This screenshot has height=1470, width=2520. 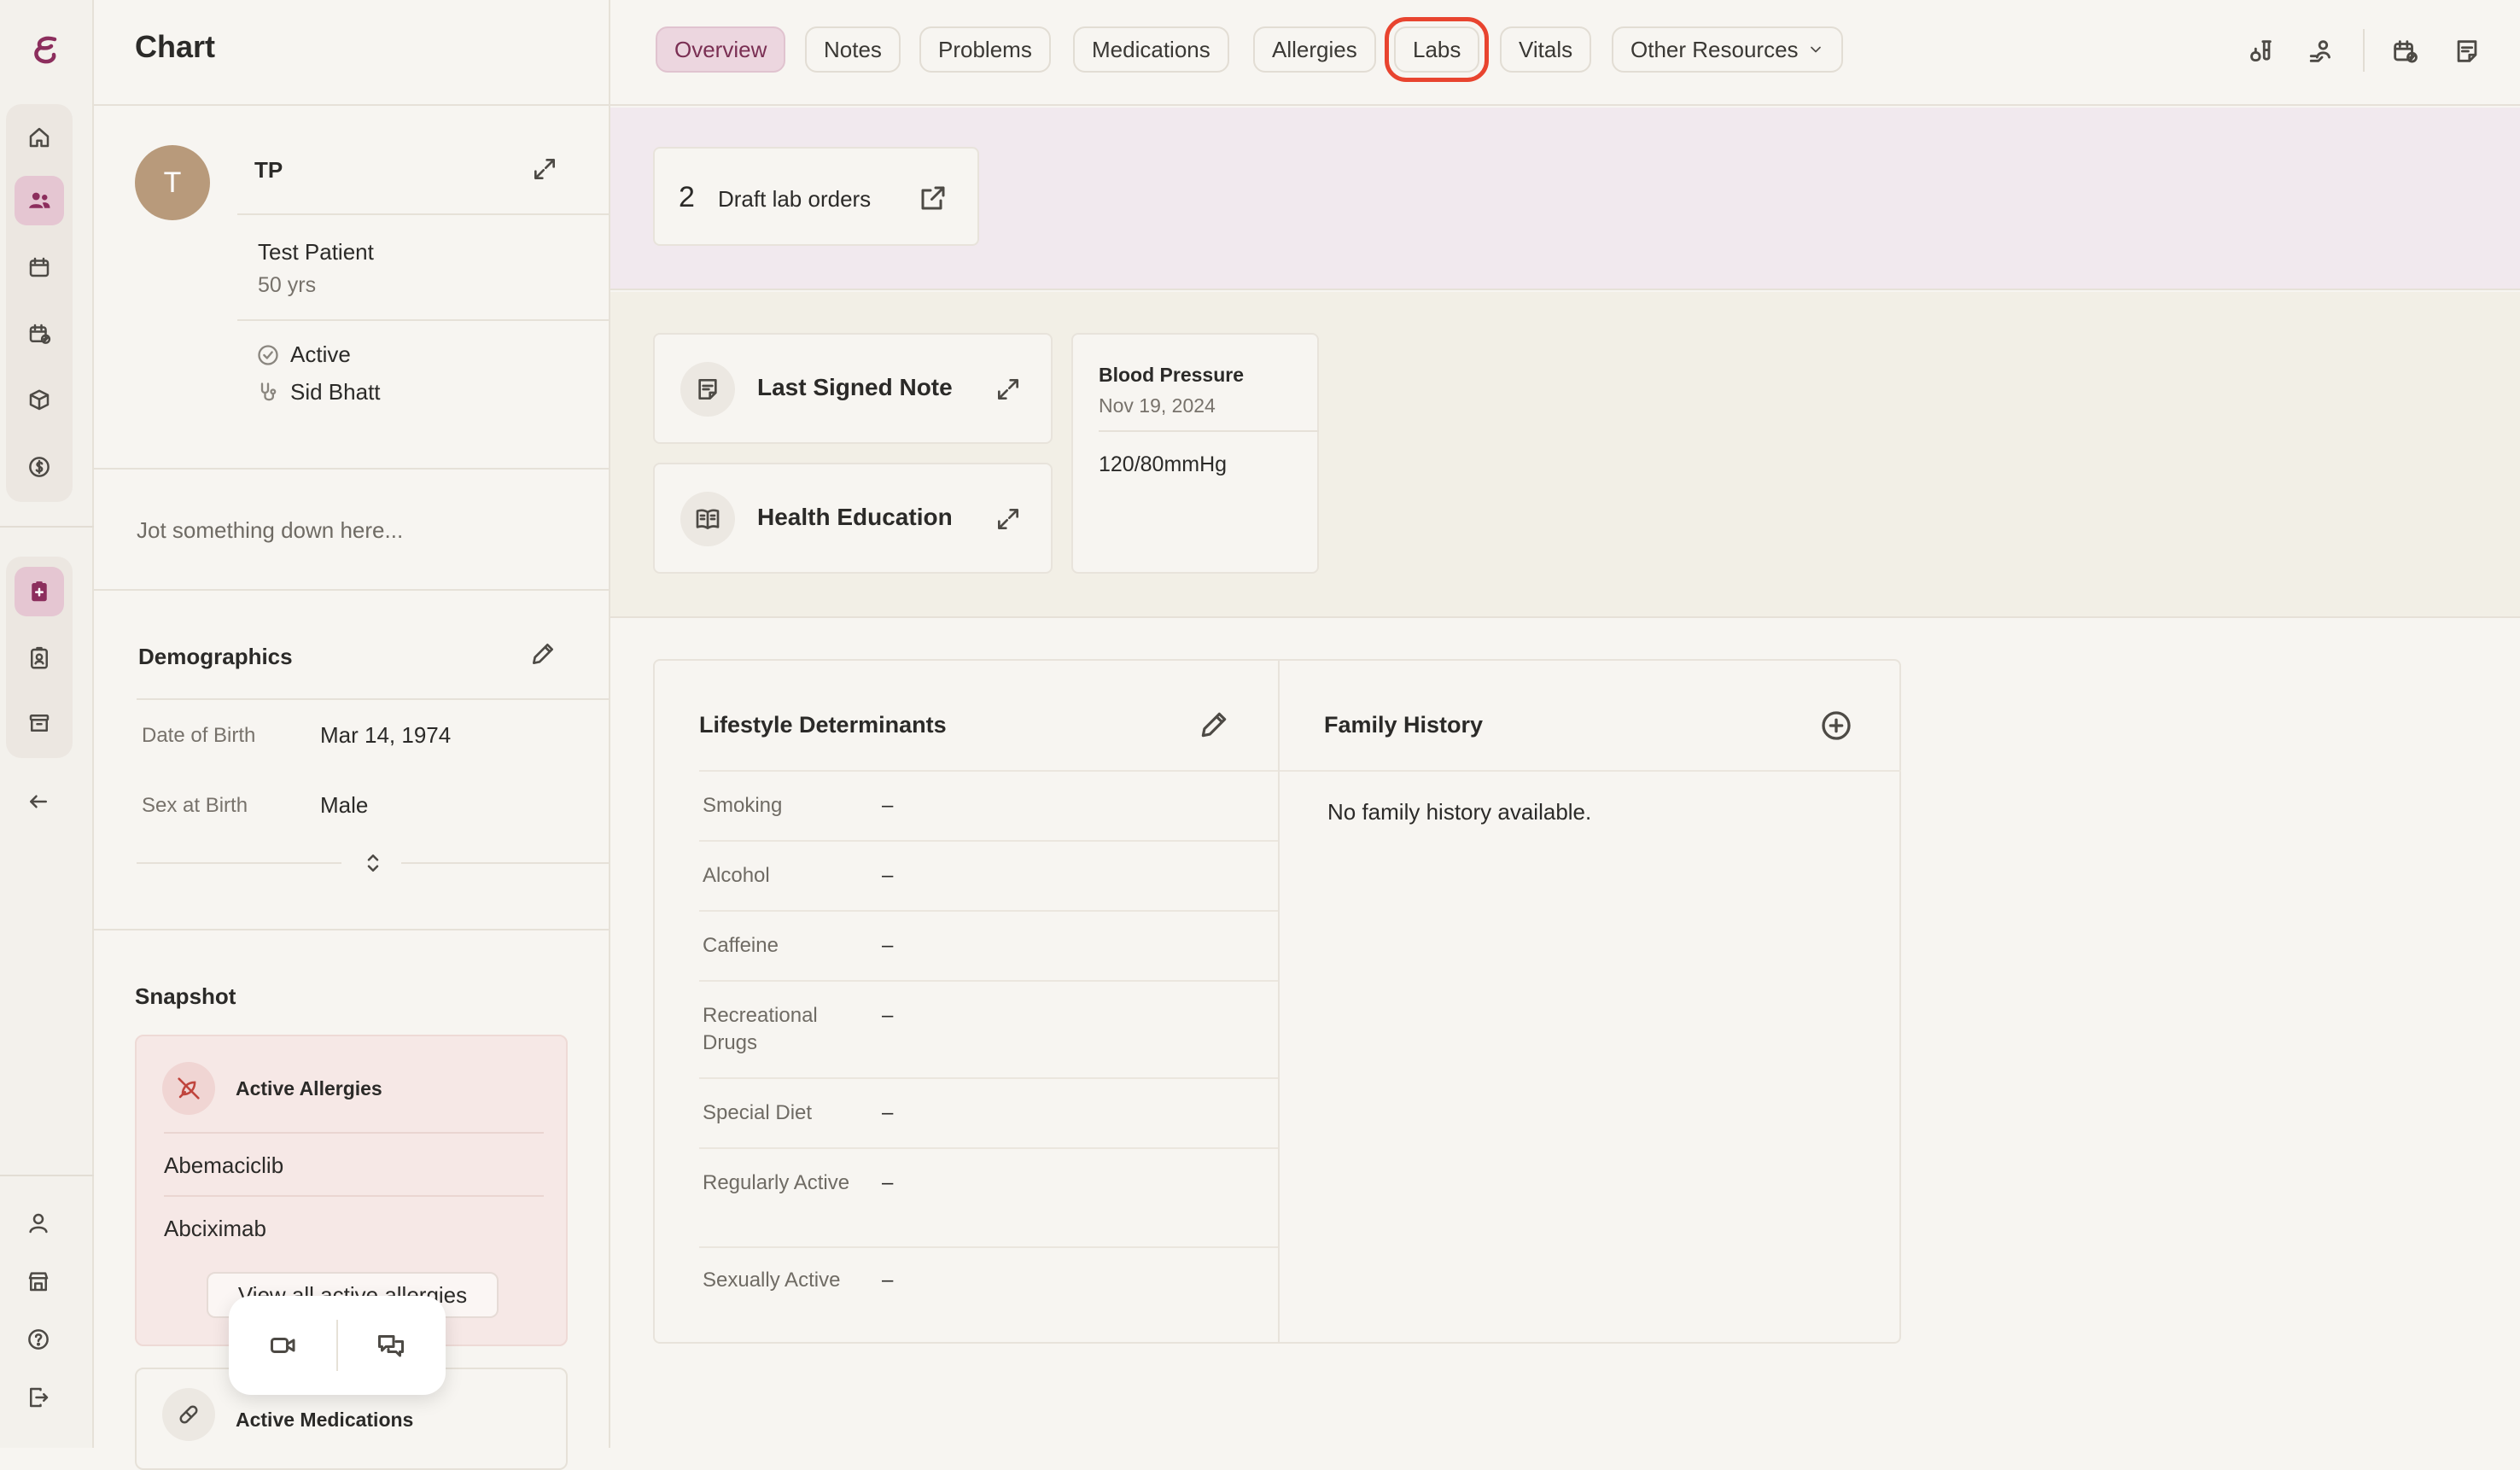 I want to click on tab-overview: Overview, so click(x=721, y=49).